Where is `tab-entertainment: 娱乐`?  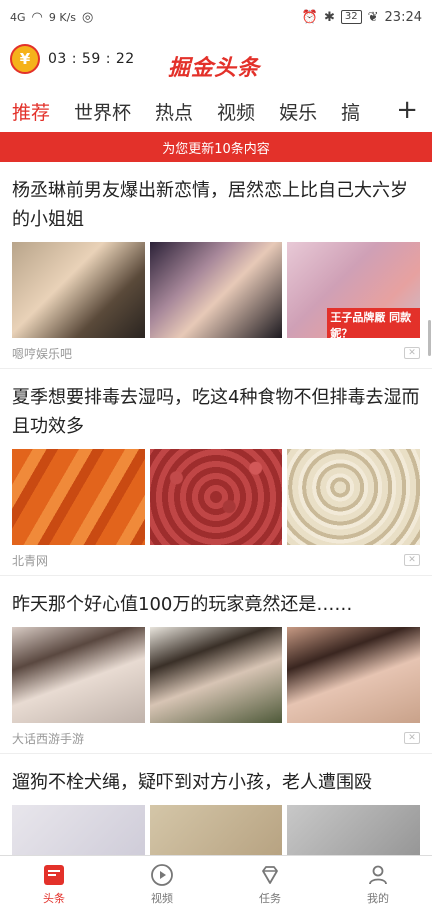 tab-entertainment: 娱乐 is located at coordinates (298, 111).